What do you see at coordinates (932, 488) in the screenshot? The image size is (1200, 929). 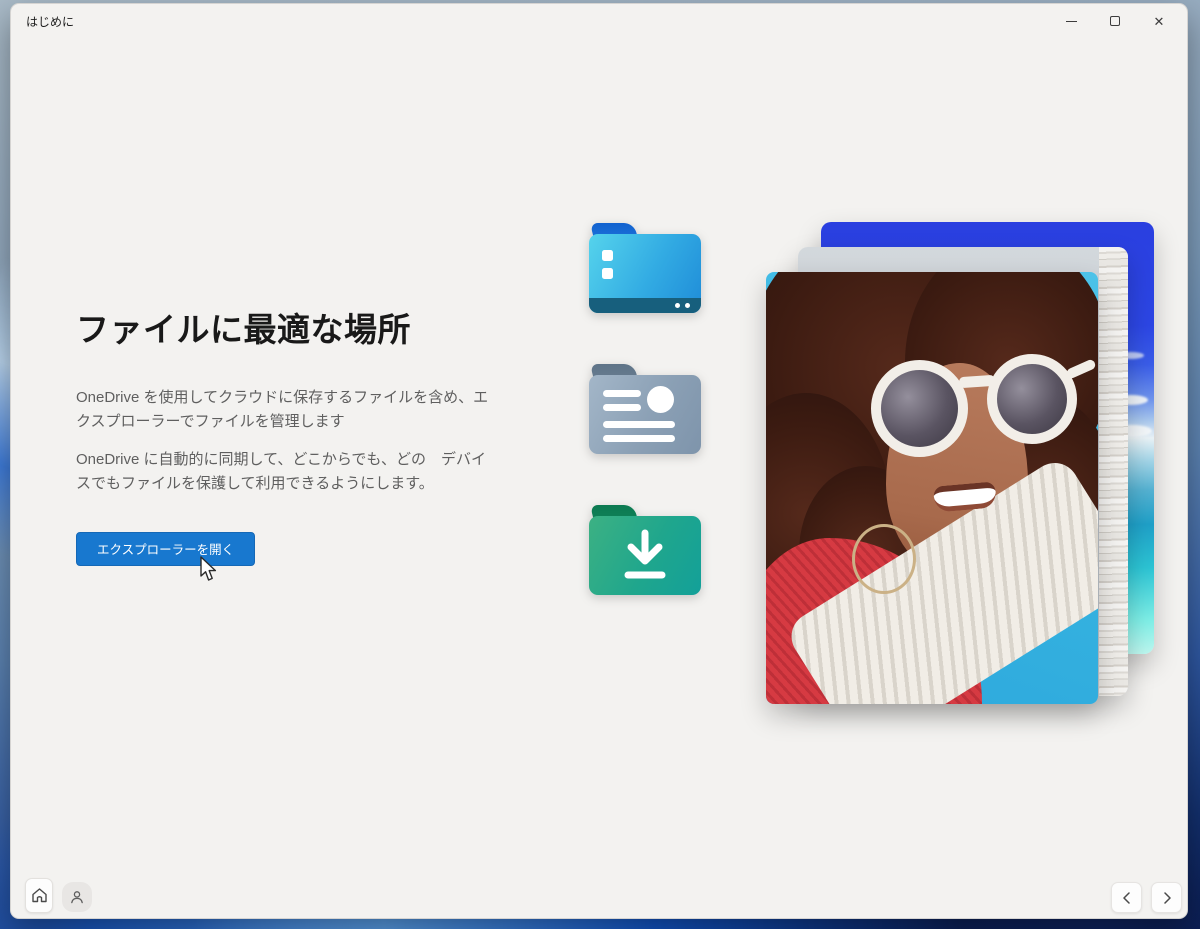 I see `portrait-photo` at bounding box center [932, 488].